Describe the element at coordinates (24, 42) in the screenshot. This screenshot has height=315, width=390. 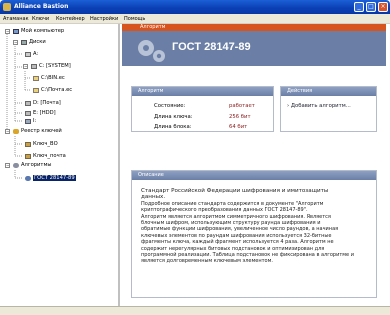
I see `disks-icon` at that location.